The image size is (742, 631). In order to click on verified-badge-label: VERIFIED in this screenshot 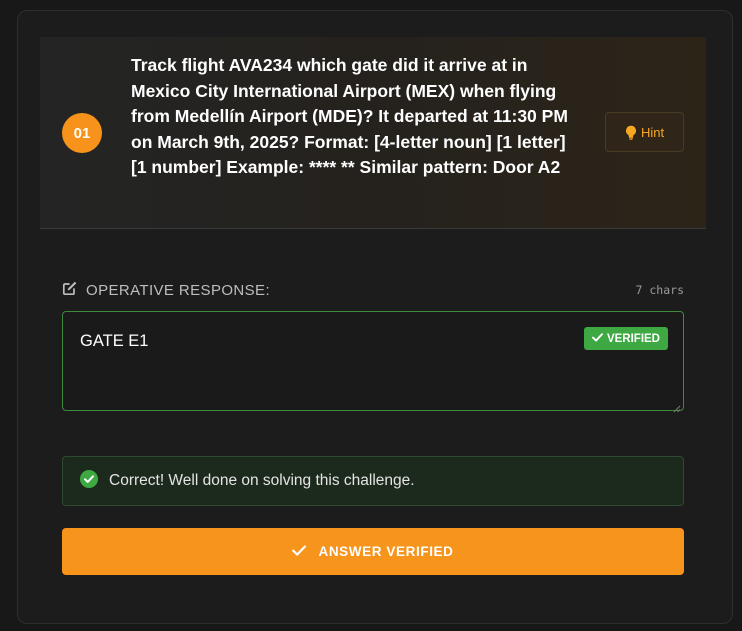, I will do `click(633, 338)`.